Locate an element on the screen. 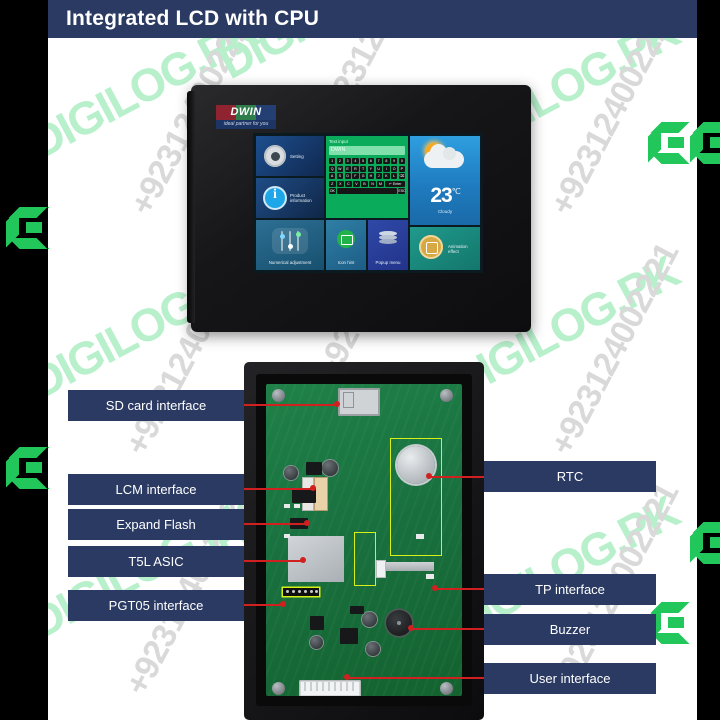 The image size is (720, 720). lcd-tile-setting: Setting is located at coordinates (290, 156).